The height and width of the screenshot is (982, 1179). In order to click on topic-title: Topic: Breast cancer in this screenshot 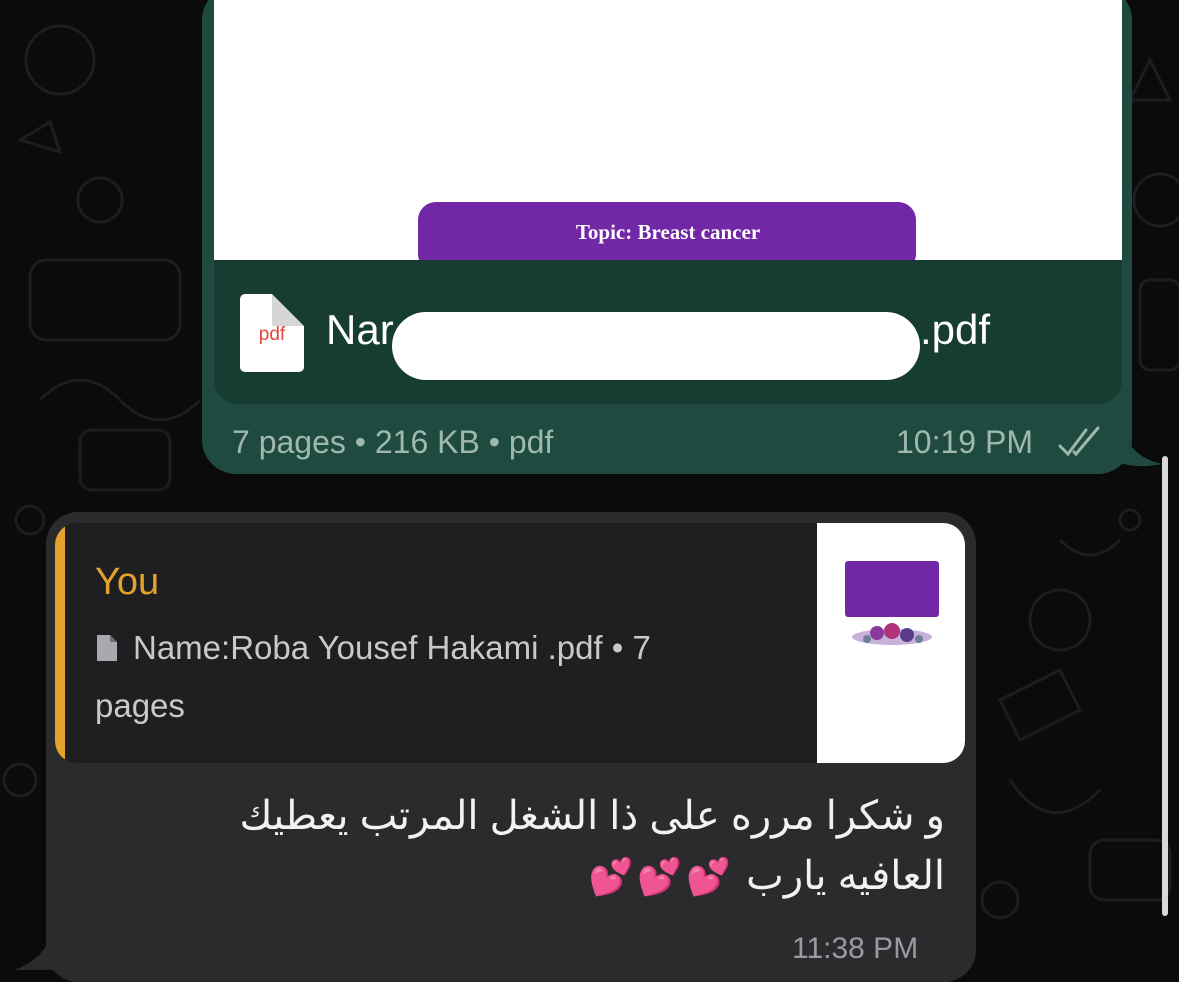, I will do `click(668, 232)`.